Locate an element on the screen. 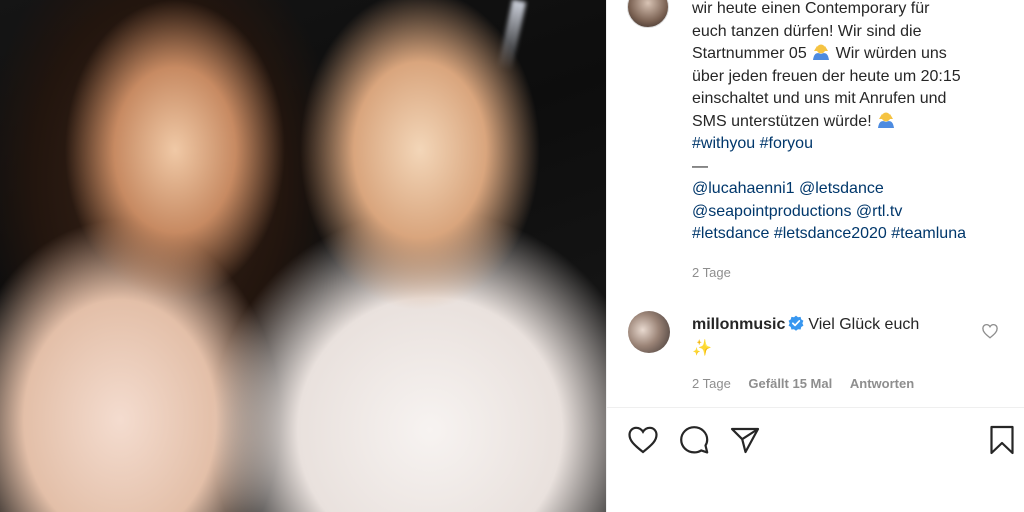 The width and height of the screenshot is (1024, 512). comment: millonmusic Viel Glück euch ✨ is located at coordinates (832, 337).